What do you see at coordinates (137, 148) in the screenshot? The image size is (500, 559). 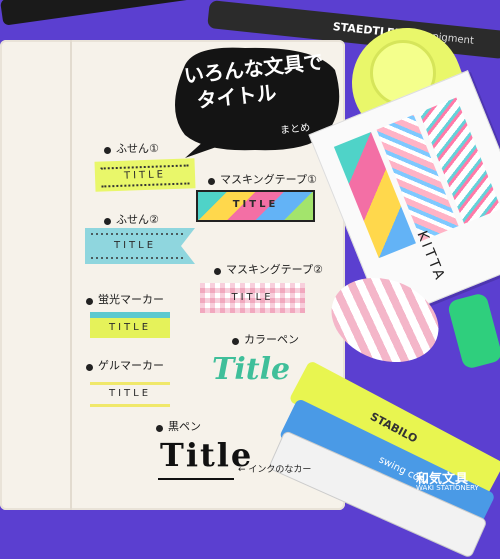 I see `item-label-fusen-1: ふせん①` at bounding box center [137, 148].